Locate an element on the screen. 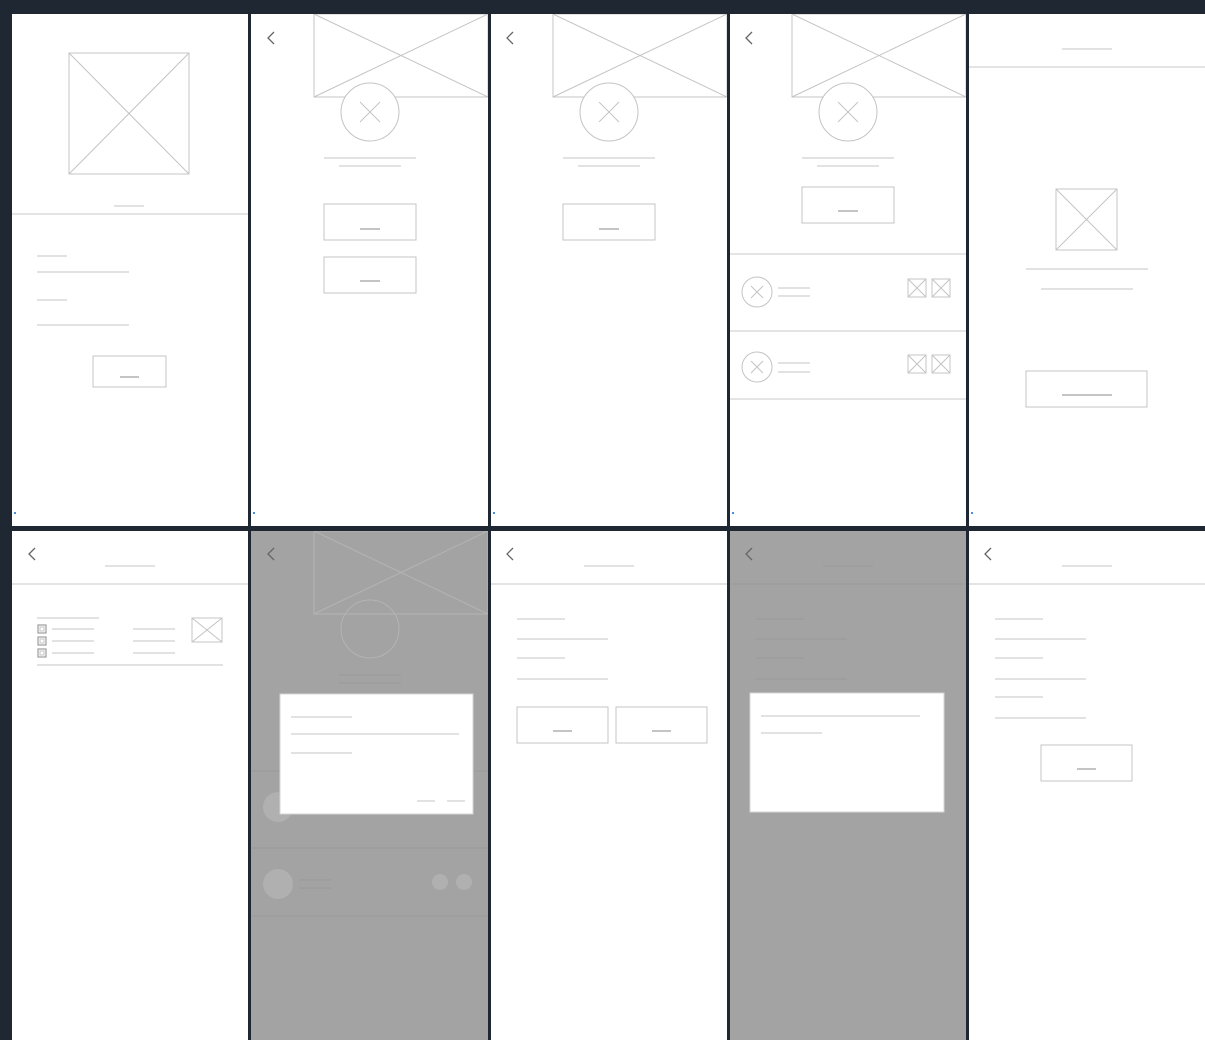 This screenshot has width=1205, height=1040. frame-form-two-buttons is located at coordinates (609, 785).